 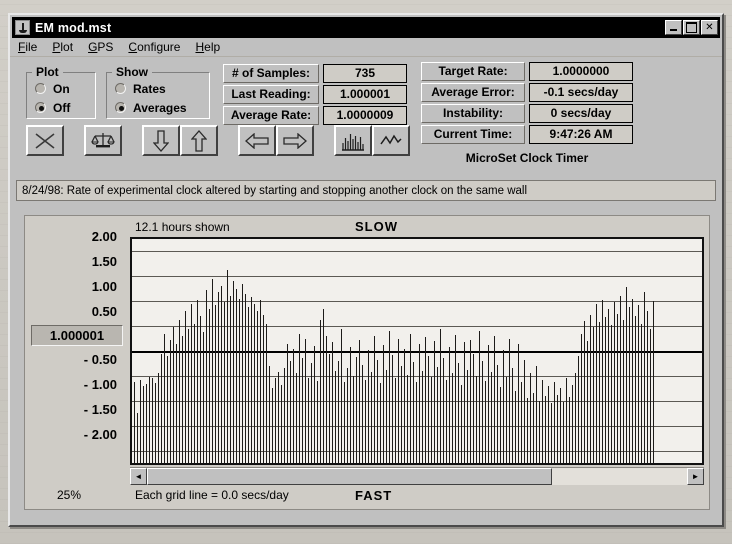 What do you see at coordinates (61, 107) in the screenshot?
I see `radio-plot-off: Off` at bounding box center [61, 107].